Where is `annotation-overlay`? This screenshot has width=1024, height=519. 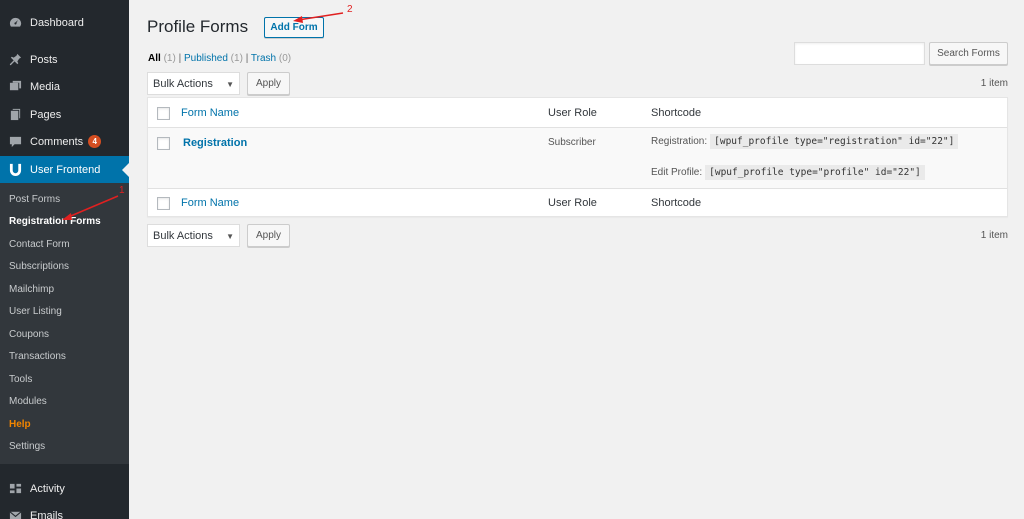 annotation-overlay is located at coordinates (203, 116).